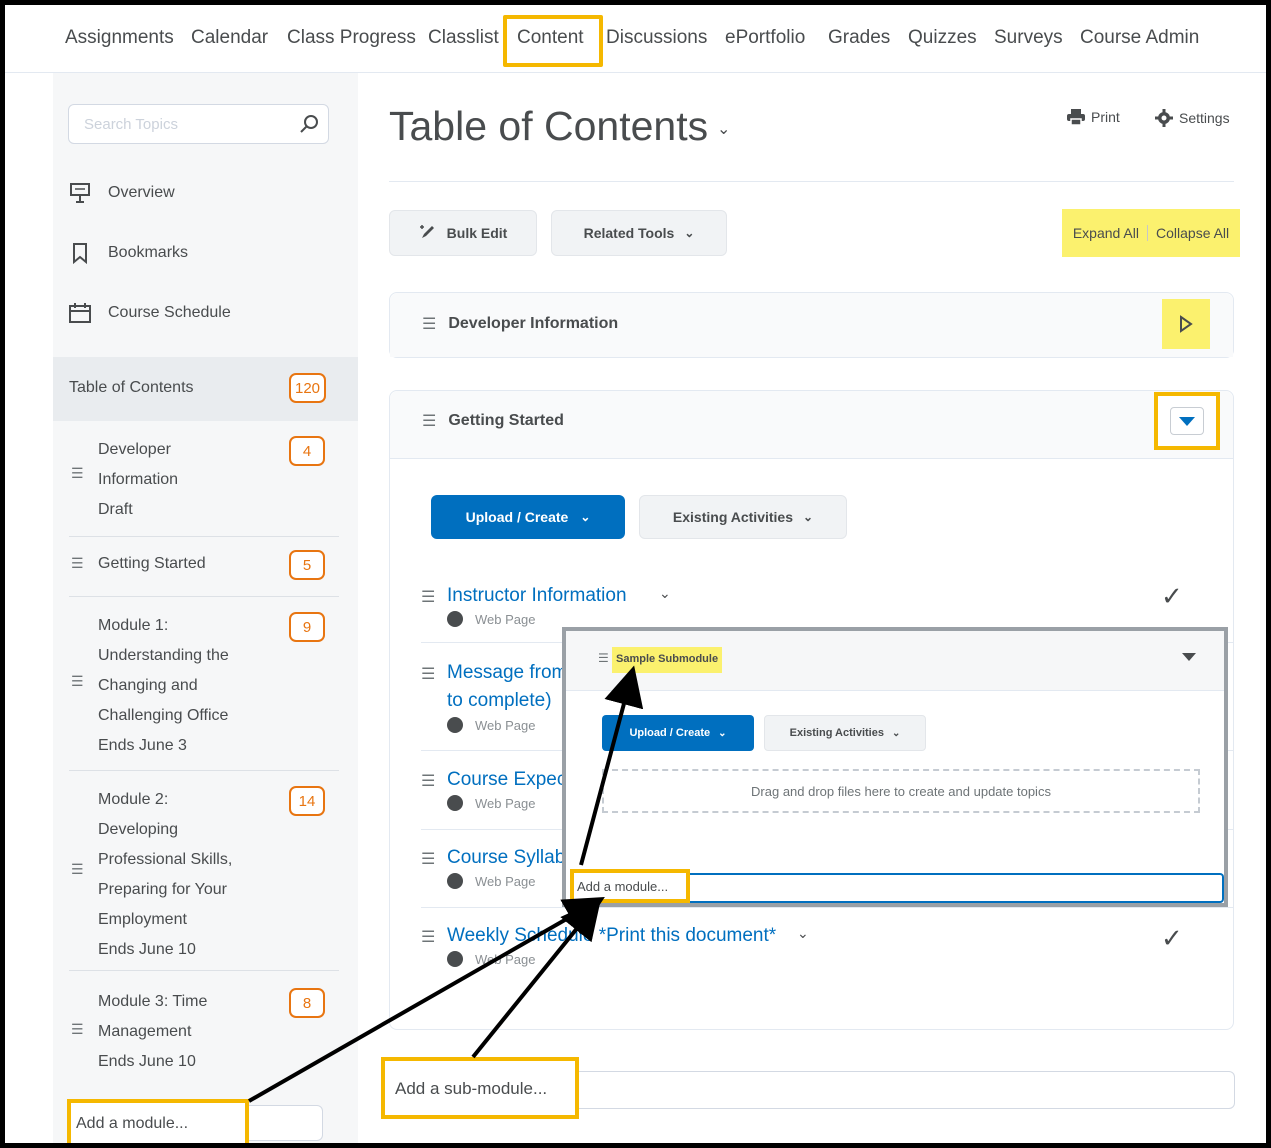 Image resolution: width=1271 pixels, height=1148 pixels. What do you see at coordinates (1093, 117) in the screenshot?
I see `print-button: Print` at bounding box center [1093, 117].